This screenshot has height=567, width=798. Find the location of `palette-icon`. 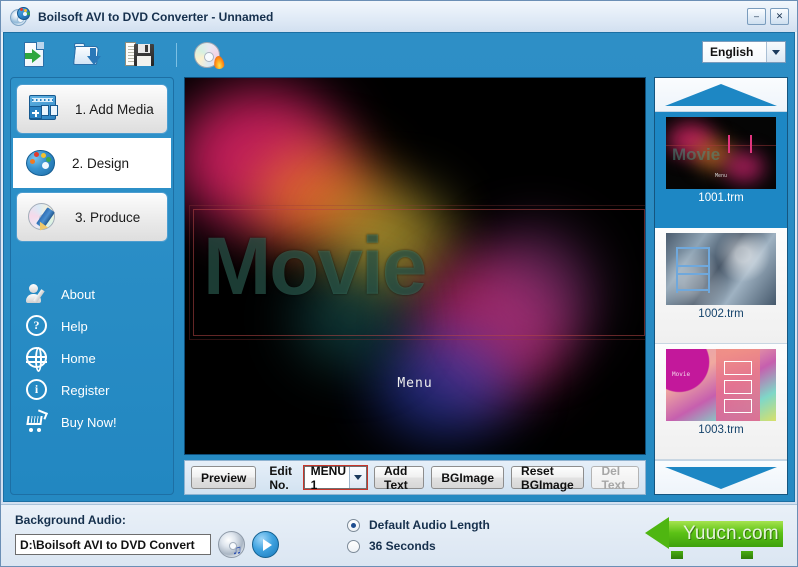

palette-icon is located at coordinates (41, 163).